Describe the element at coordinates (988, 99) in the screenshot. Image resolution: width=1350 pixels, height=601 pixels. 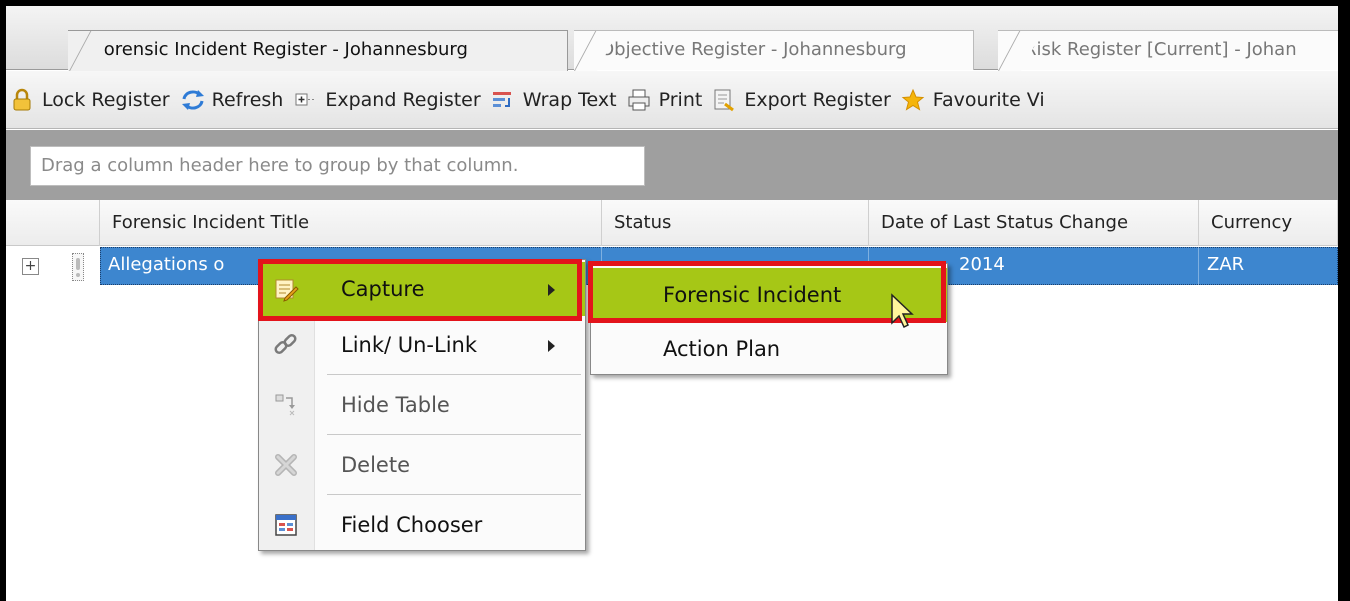
I see `favourite-view-label: Favourite Vi` at that location.